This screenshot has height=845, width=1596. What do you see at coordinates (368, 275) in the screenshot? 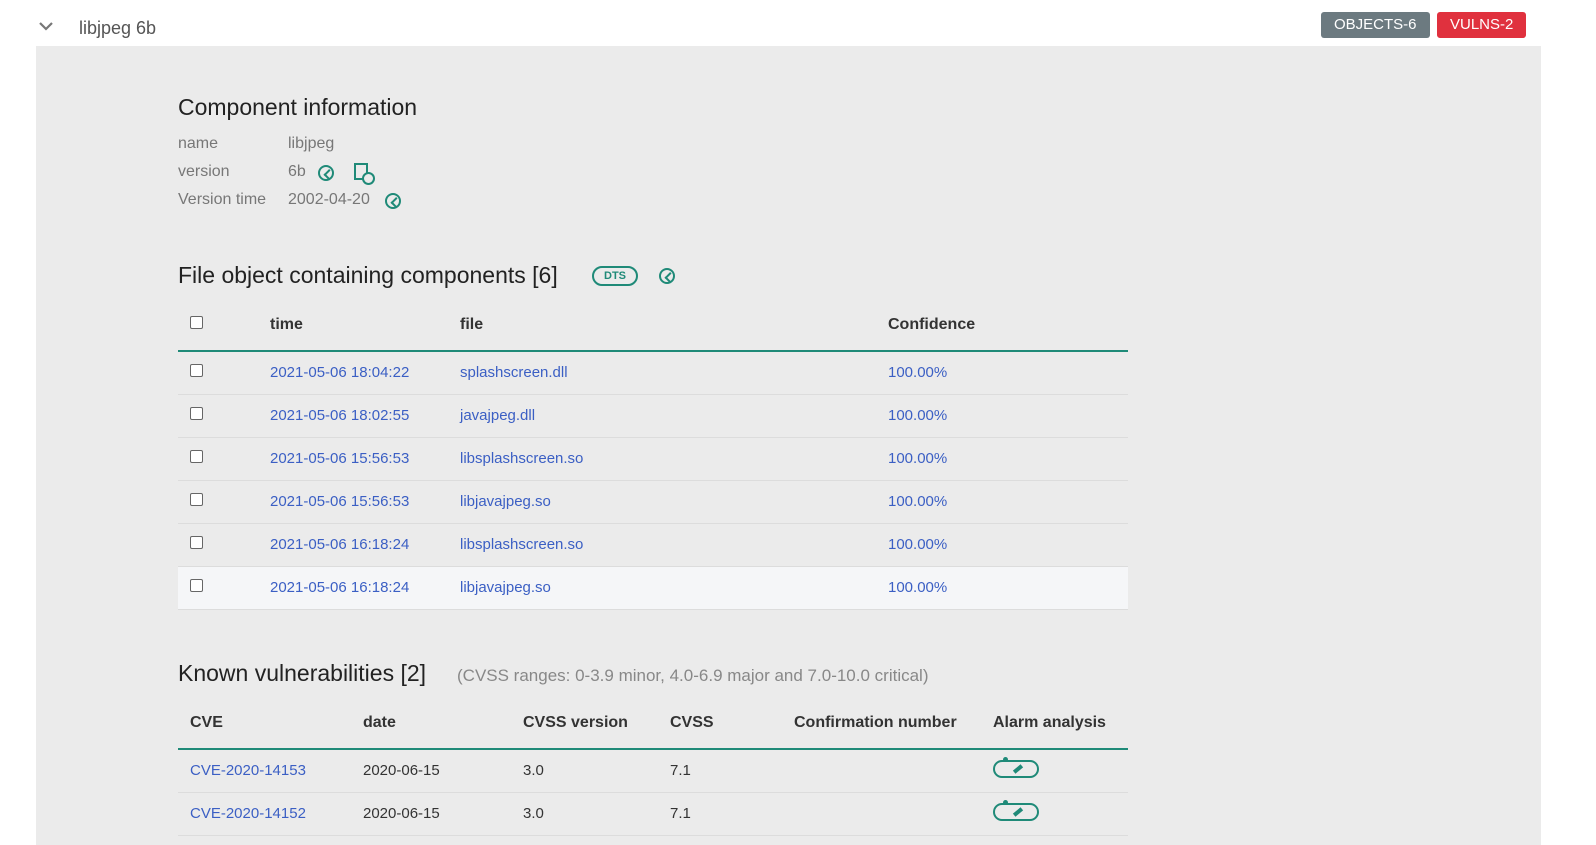
I see `file-objects-heading: File object containing components [6]` at bounding box center [368, 275].